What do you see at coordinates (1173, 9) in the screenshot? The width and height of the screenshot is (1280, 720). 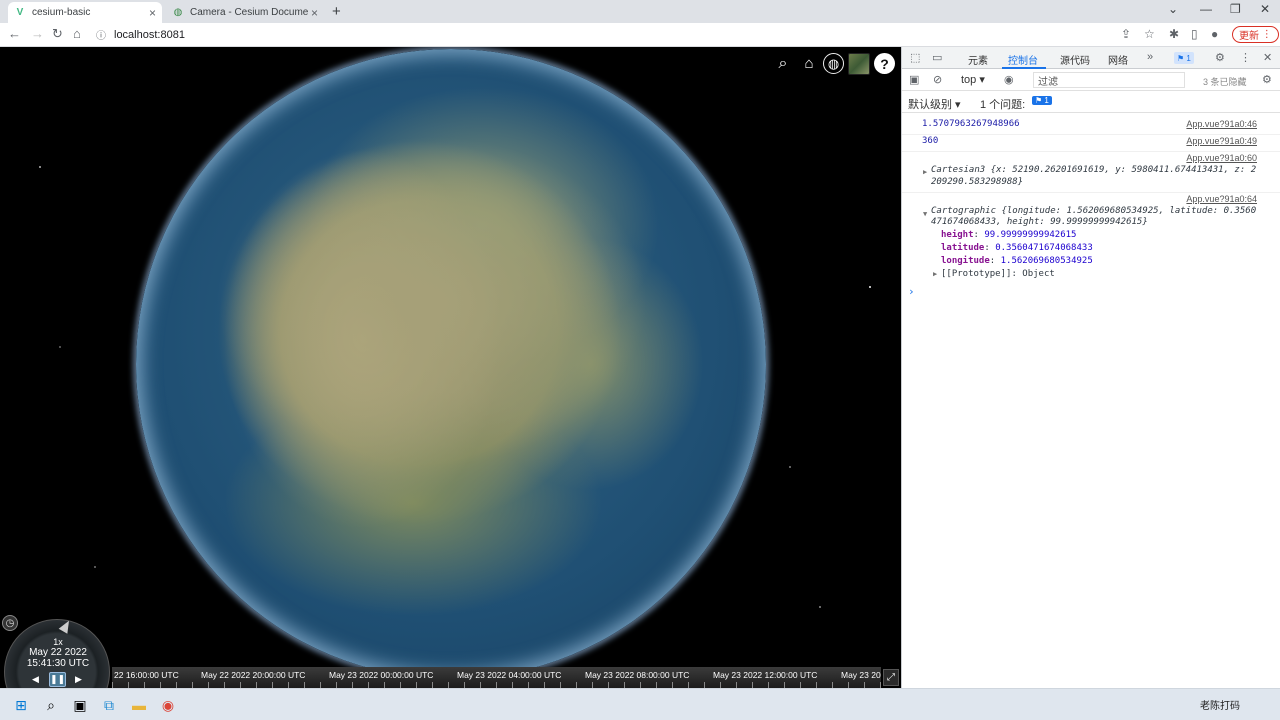 I see `tab-search-icon: ⌄` at bounding box center [1173, 9].